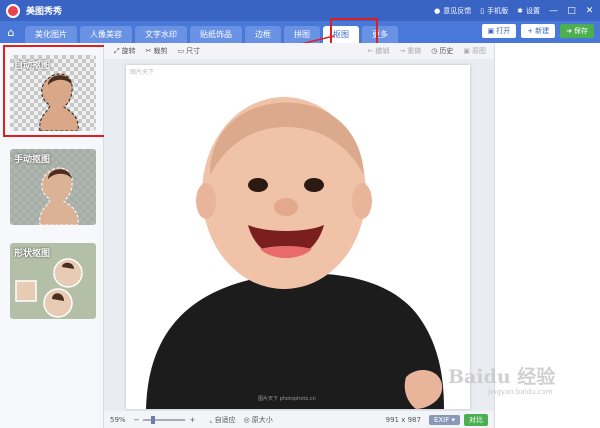  Describe the element at coordinates (502, 377) in the screenshot. I see `baidu-watermark: Baidu 经验` at that location.